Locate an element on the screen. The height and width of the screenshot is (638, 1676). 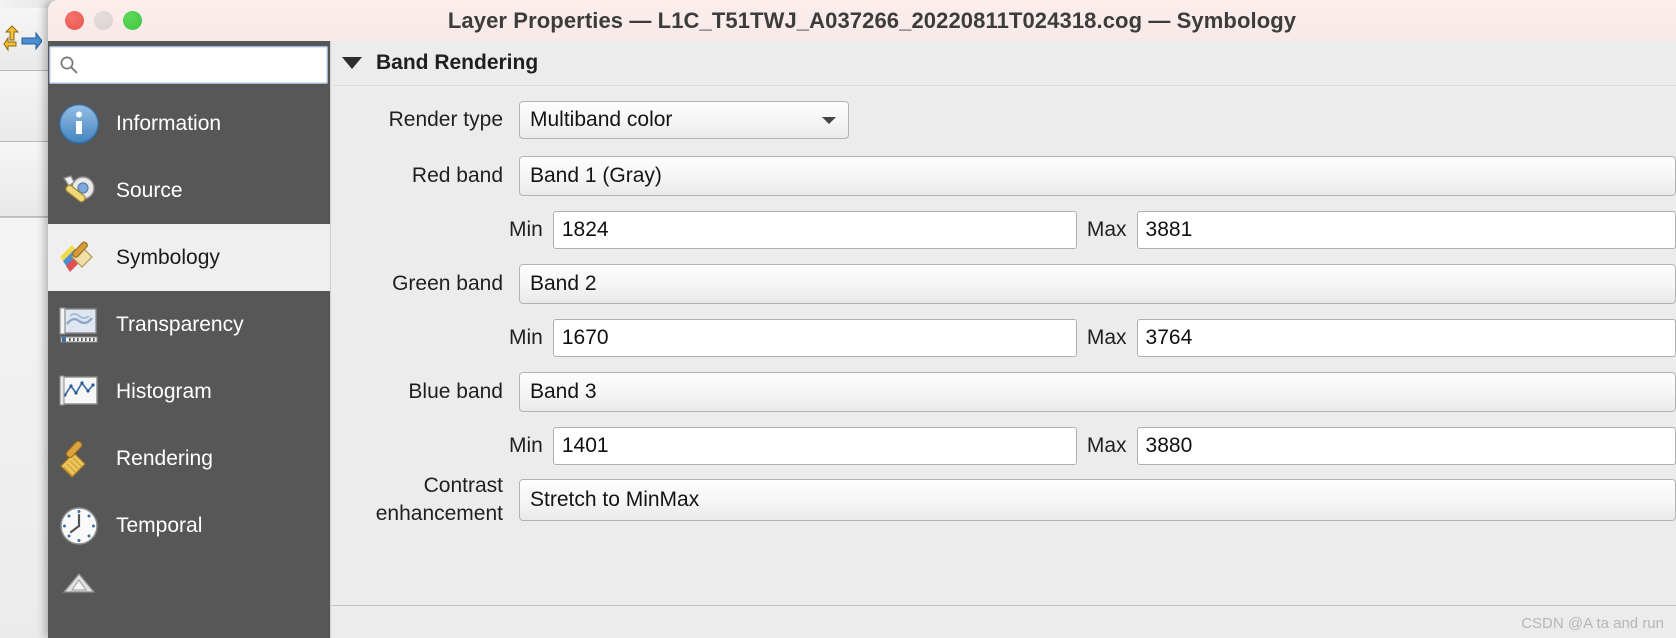
blue-band-minmax-row: Min Max is located at coordinates (1004, 446).